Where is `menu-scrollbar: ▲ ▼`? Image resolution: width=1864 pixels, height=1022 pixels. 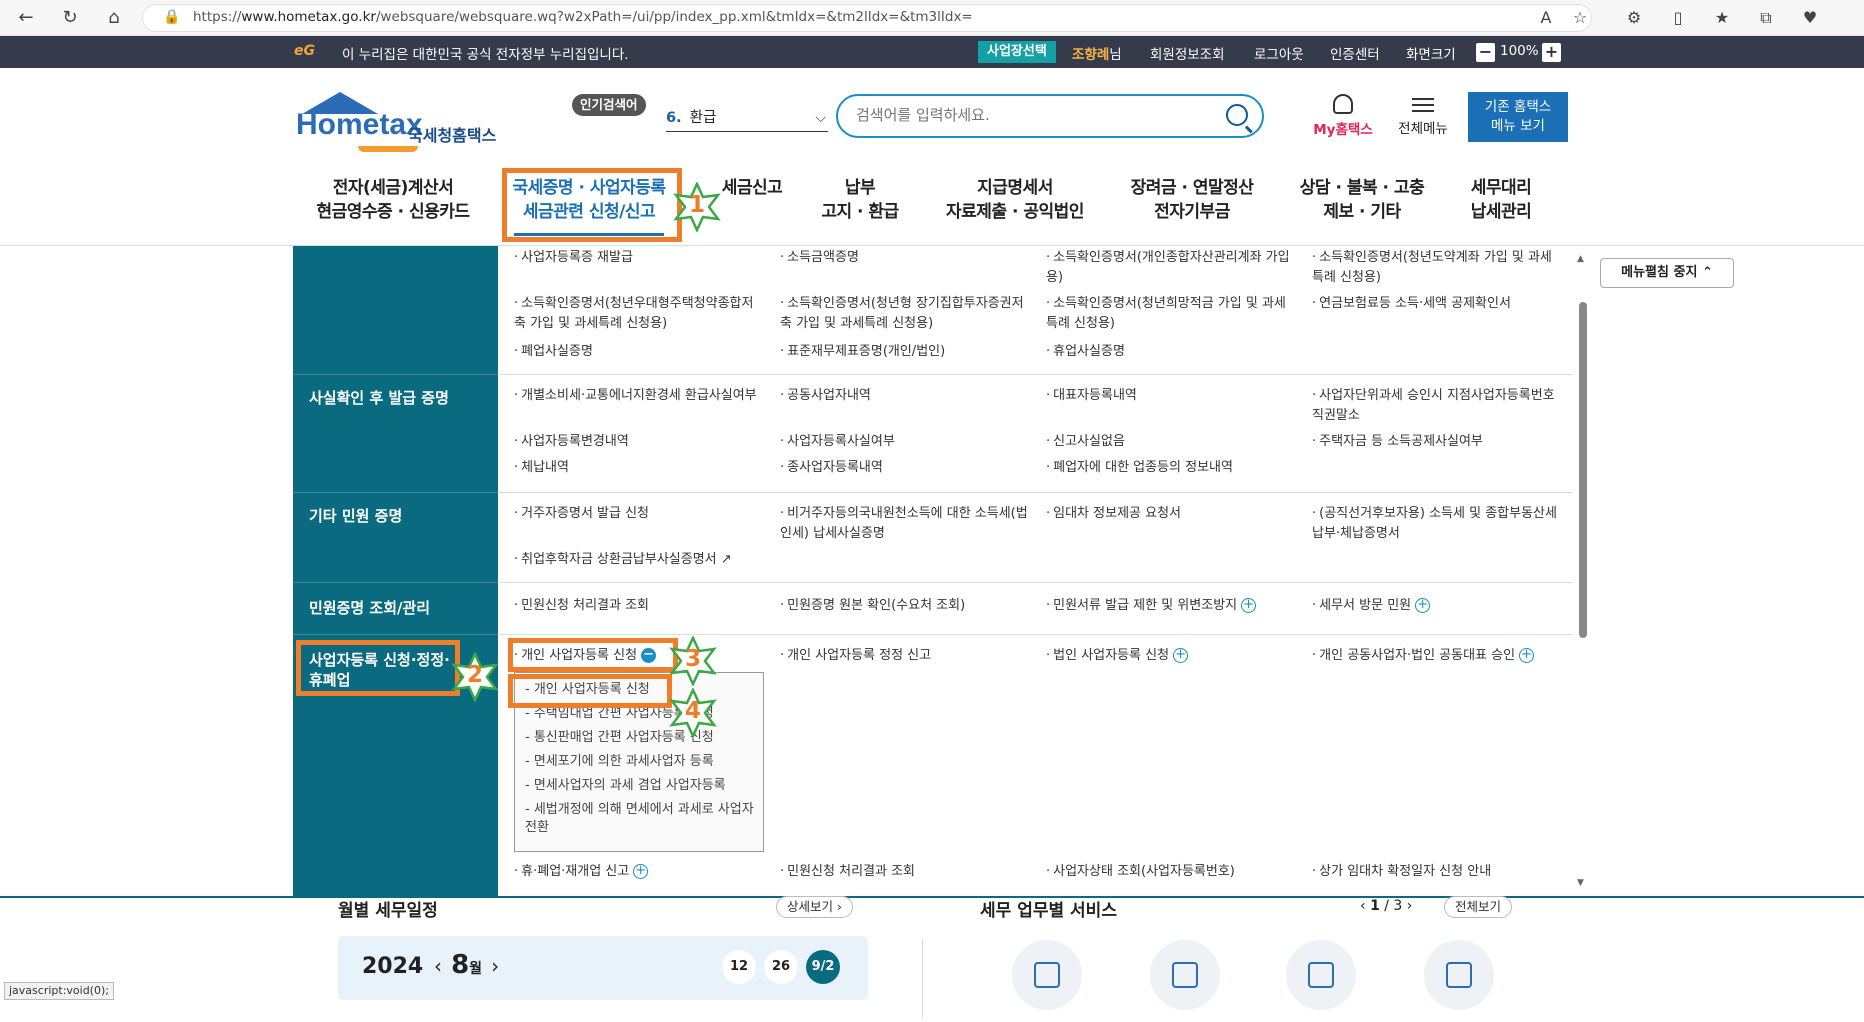 menu-scrollbar: ▲ ▼ is located at coordinates (1582, 572).